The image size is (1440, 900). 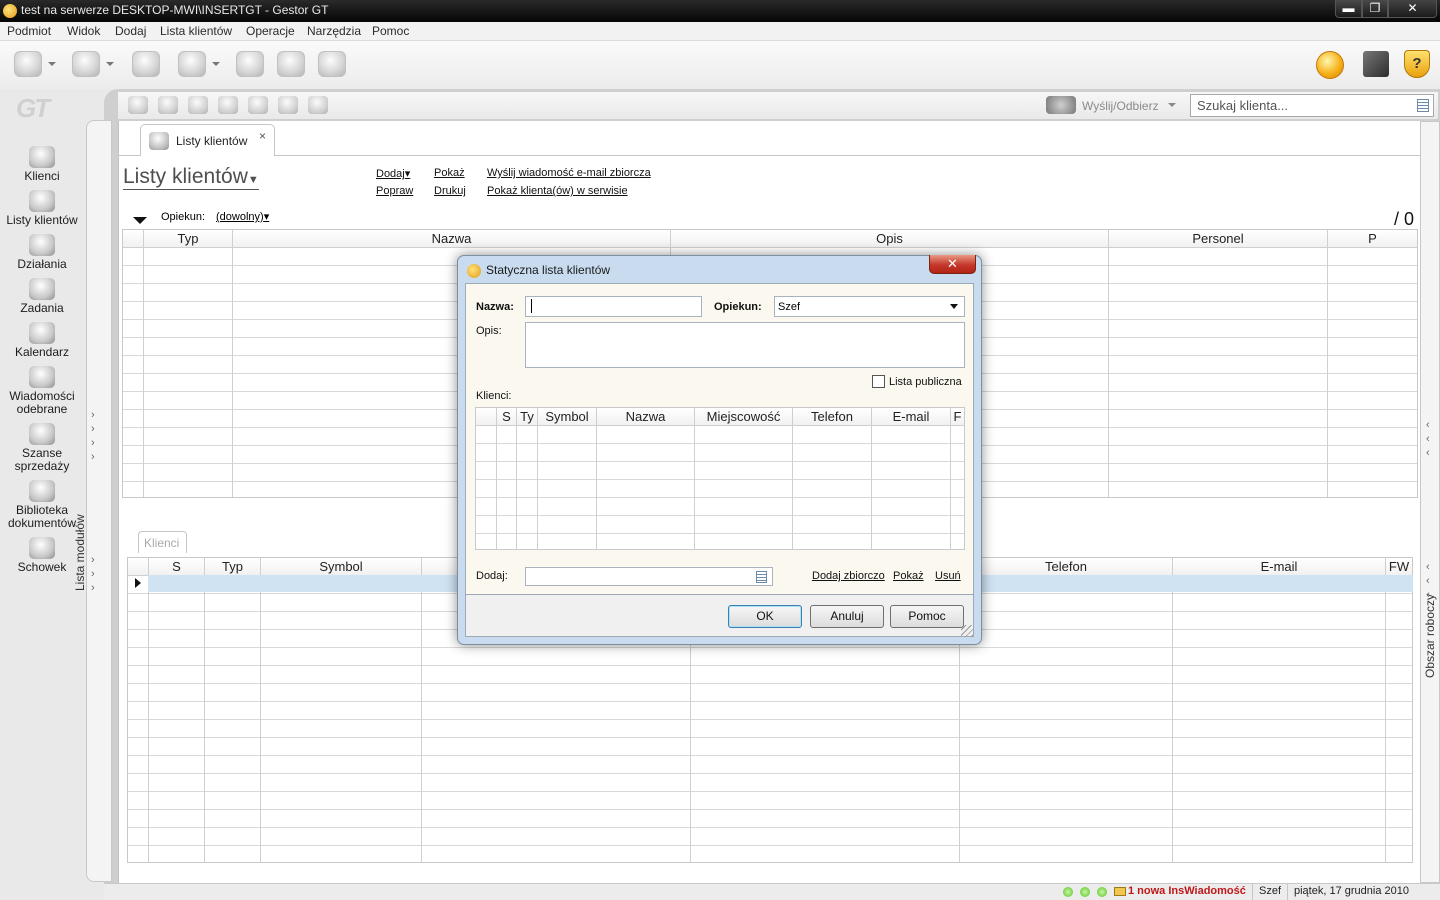 I want to click on new-message-indicator: 1 nowa InsWiadomość, so click(x=1187, y=892).